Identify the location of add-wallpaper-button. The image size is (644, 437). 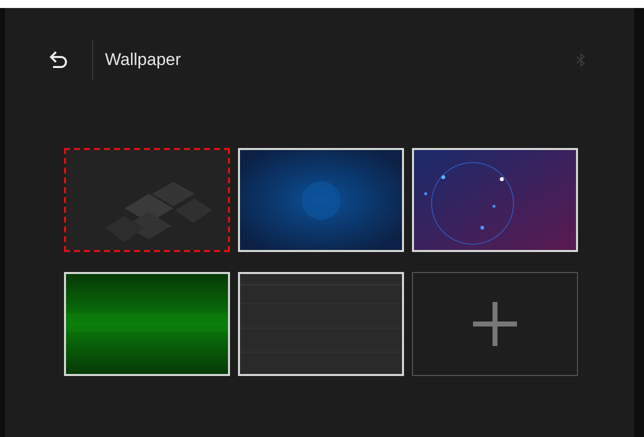
(495, 324).